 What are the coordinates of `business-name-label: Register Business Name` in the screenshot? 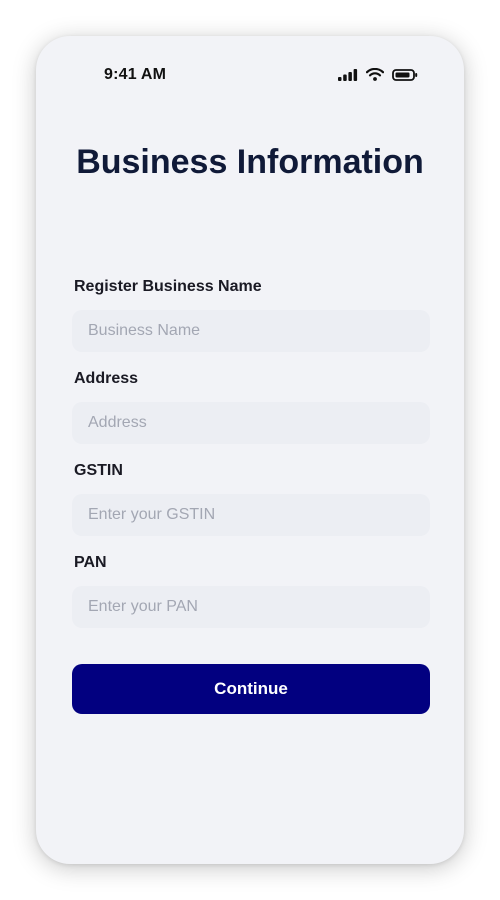 It's located at (168, 286).